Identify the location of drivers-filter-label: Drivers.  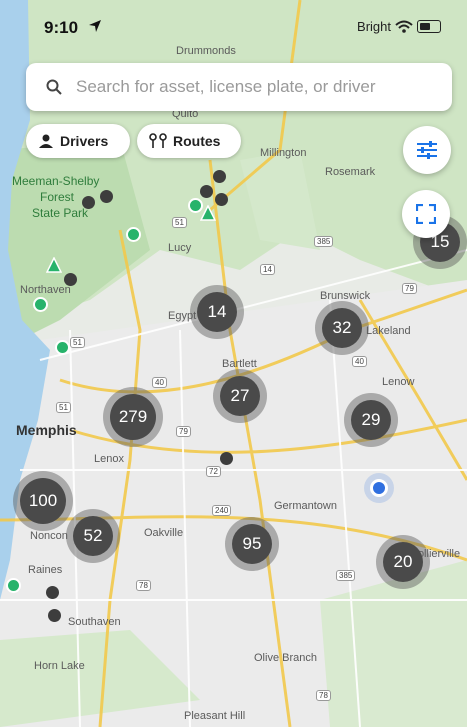
(84, 141).